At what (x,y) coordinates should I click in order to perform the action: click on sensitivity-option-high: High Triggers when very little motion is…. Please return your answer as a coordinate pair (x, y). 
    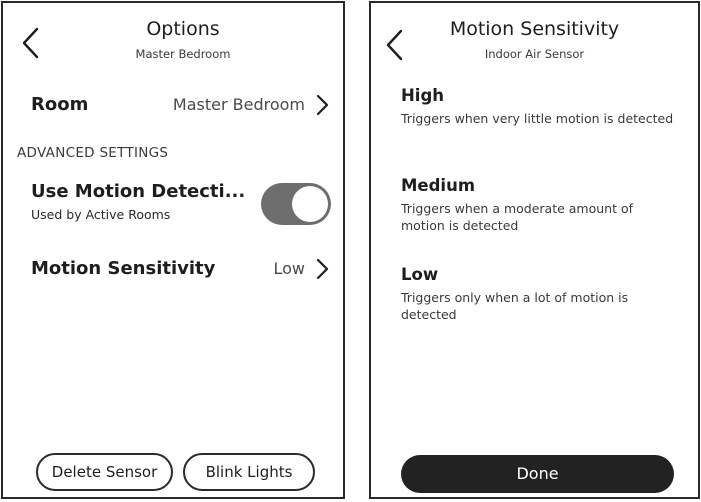
    Looking at the image, I should click on (539, 106).